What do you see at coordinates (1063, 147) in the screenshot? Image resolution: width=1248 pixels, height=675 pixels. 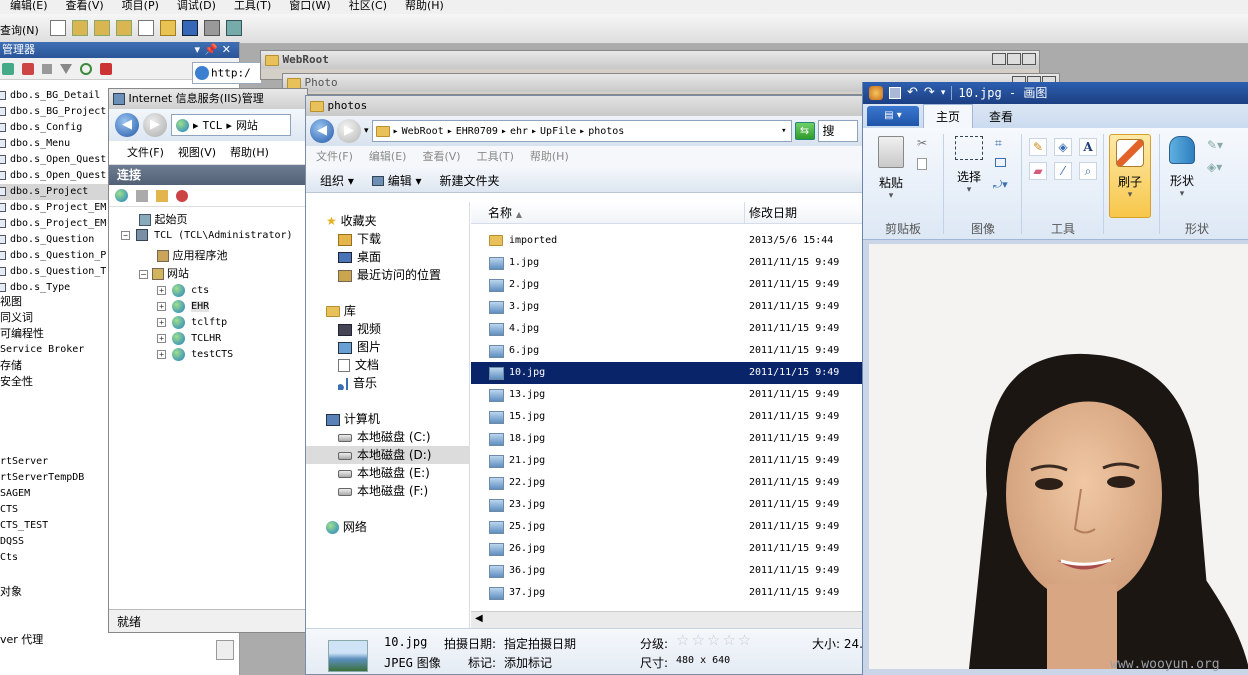 I see `fill-icon: ◈` at bounding box center [1063, 147].